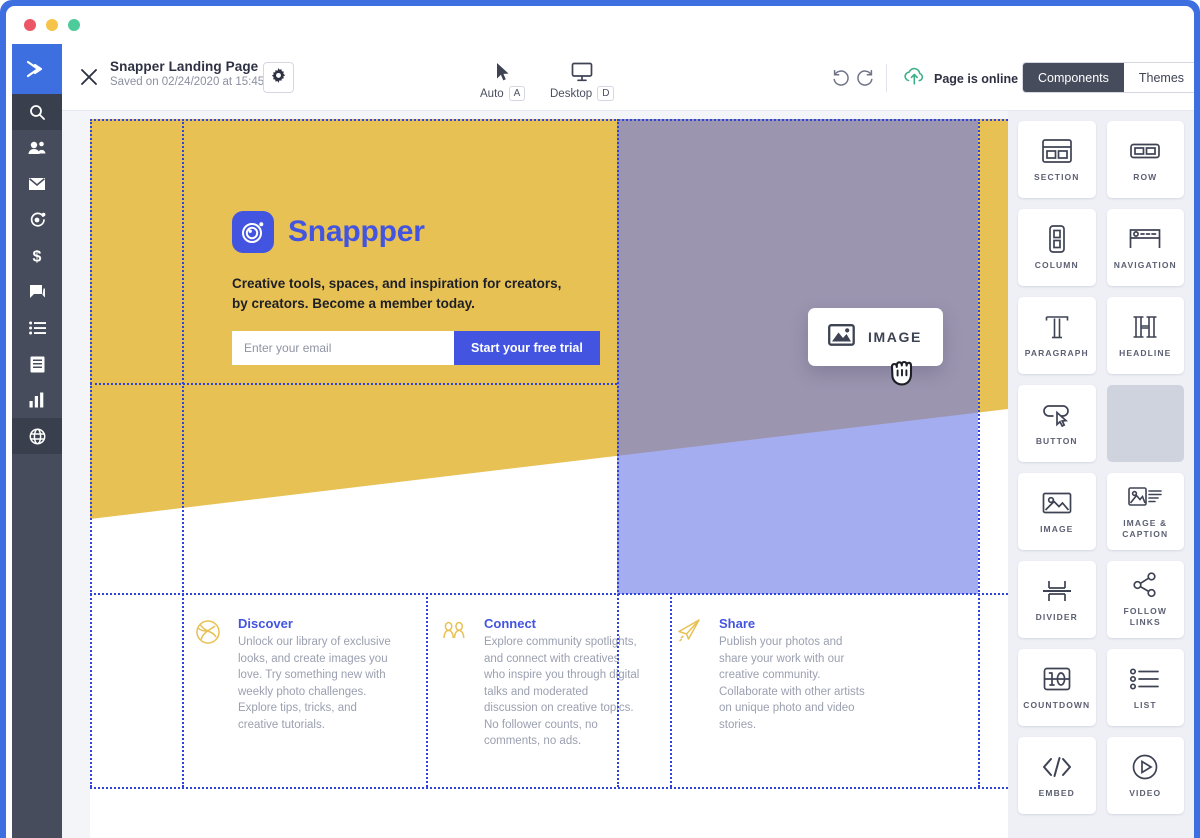 The height and width of the screenshot is (838, 1200). Describe the element at coordinates (52, 25) in the screenshot. I see `window-minimize-light` at that location.